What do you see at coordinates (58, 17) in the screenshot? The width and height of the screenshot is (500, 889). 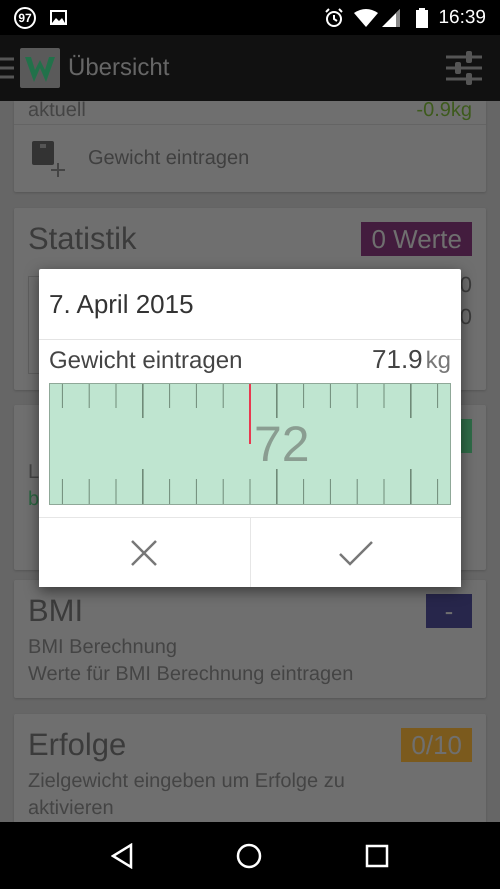 I see `image-icon` at bounding box center [58, 17].